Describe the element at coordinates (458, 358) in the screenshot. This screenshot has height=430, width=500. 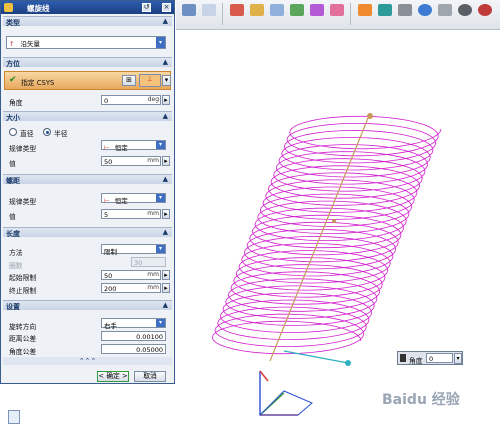
I see `angle-popup-dropdown-icon: ▾` at that location.